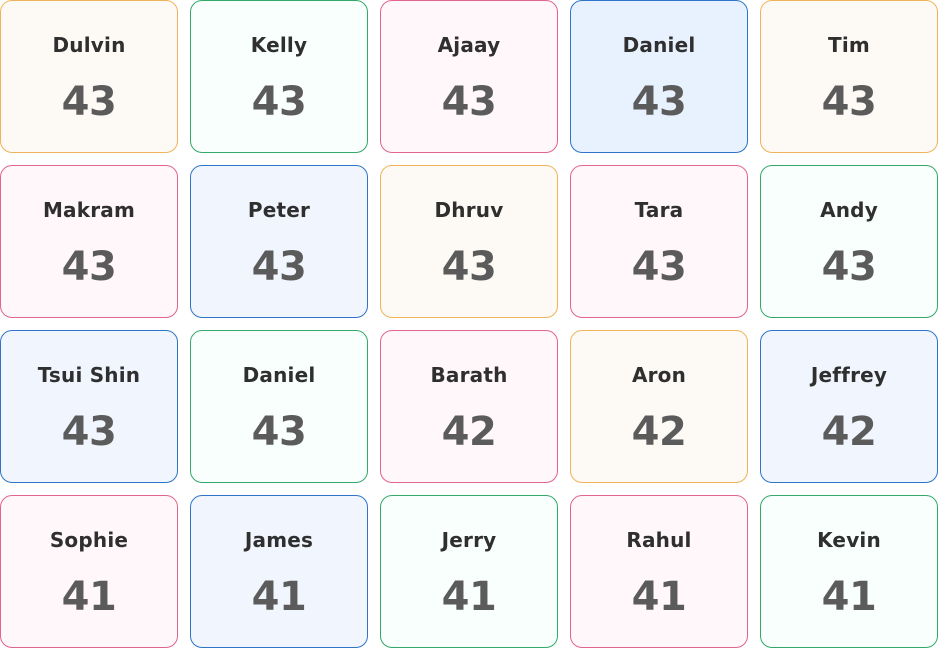 The width and height of the screenshot is (939, 649). I want to click on player-card: Sophie 41, so click(89, 571).